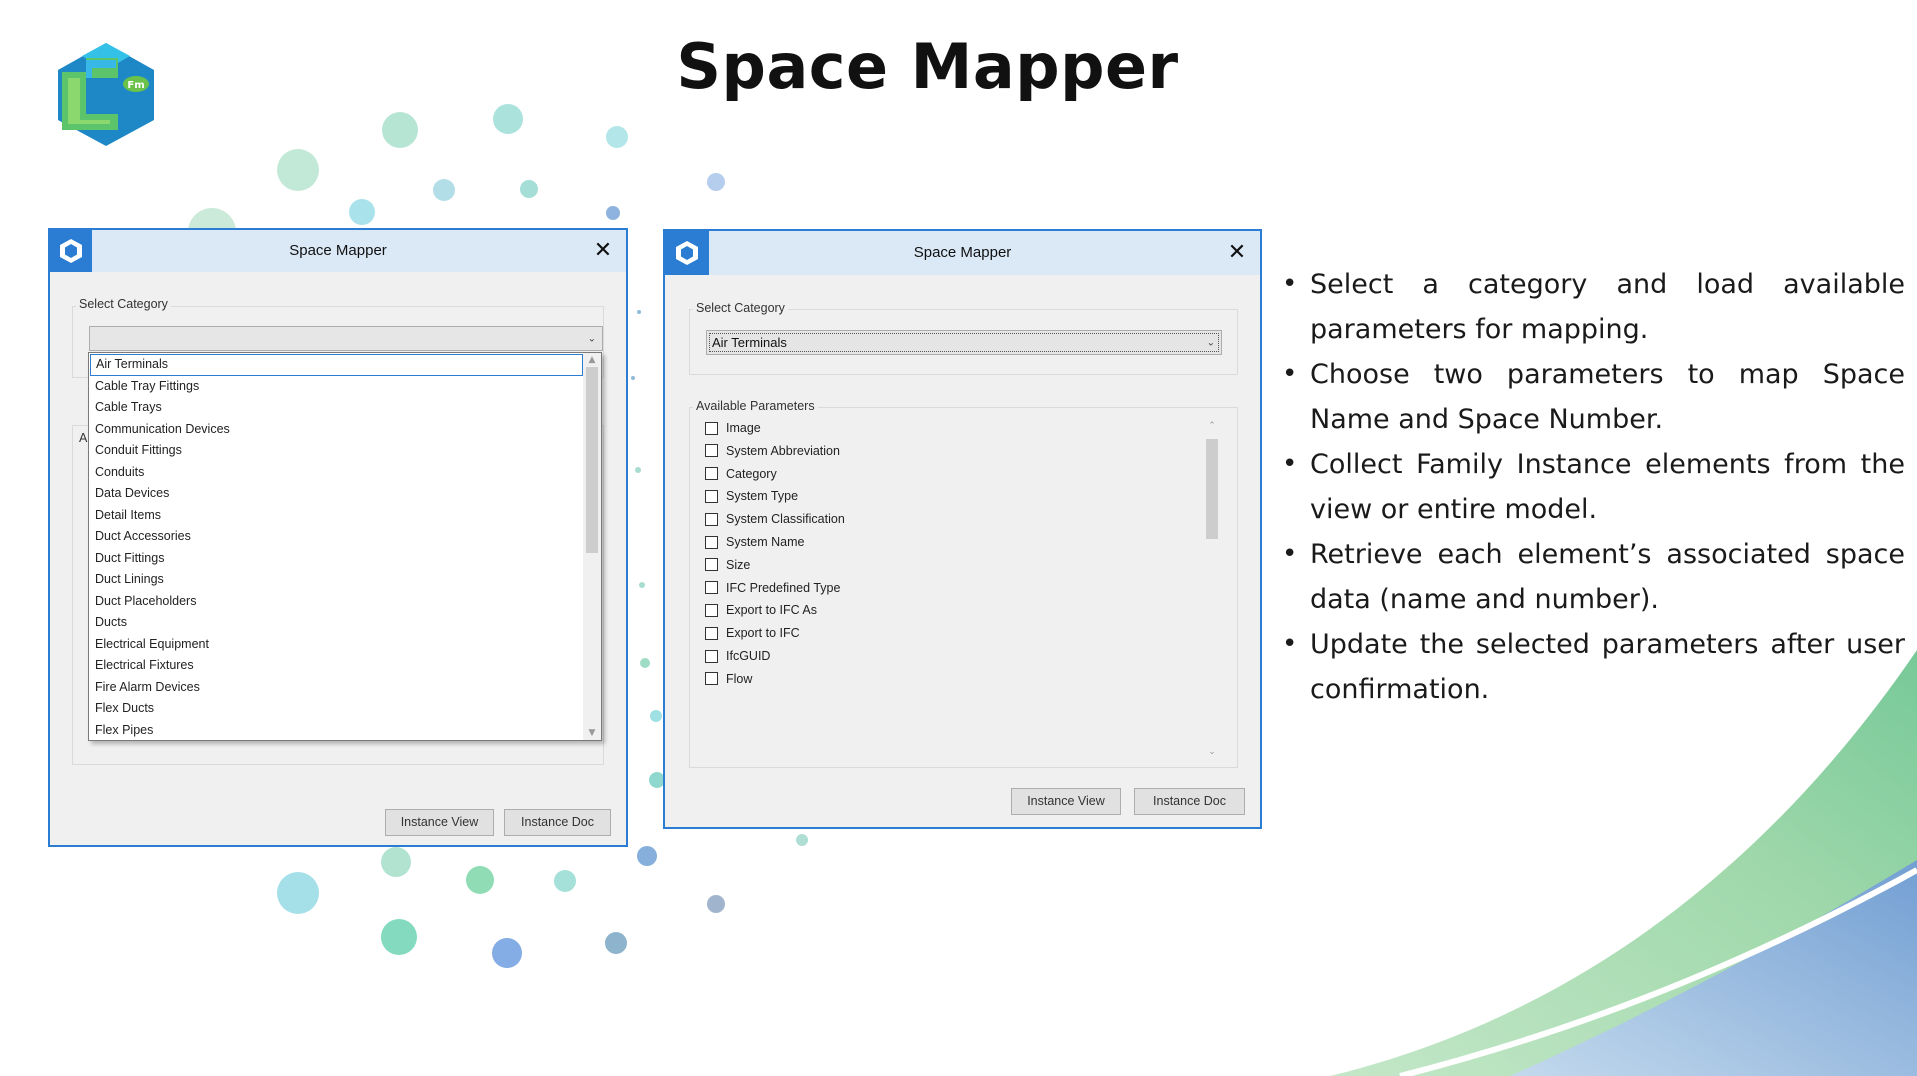  Describe the element at coordinates (1212, 589) in the screenshot. I see `parameters-scrollbar: ⌃ ⌄` at that location.